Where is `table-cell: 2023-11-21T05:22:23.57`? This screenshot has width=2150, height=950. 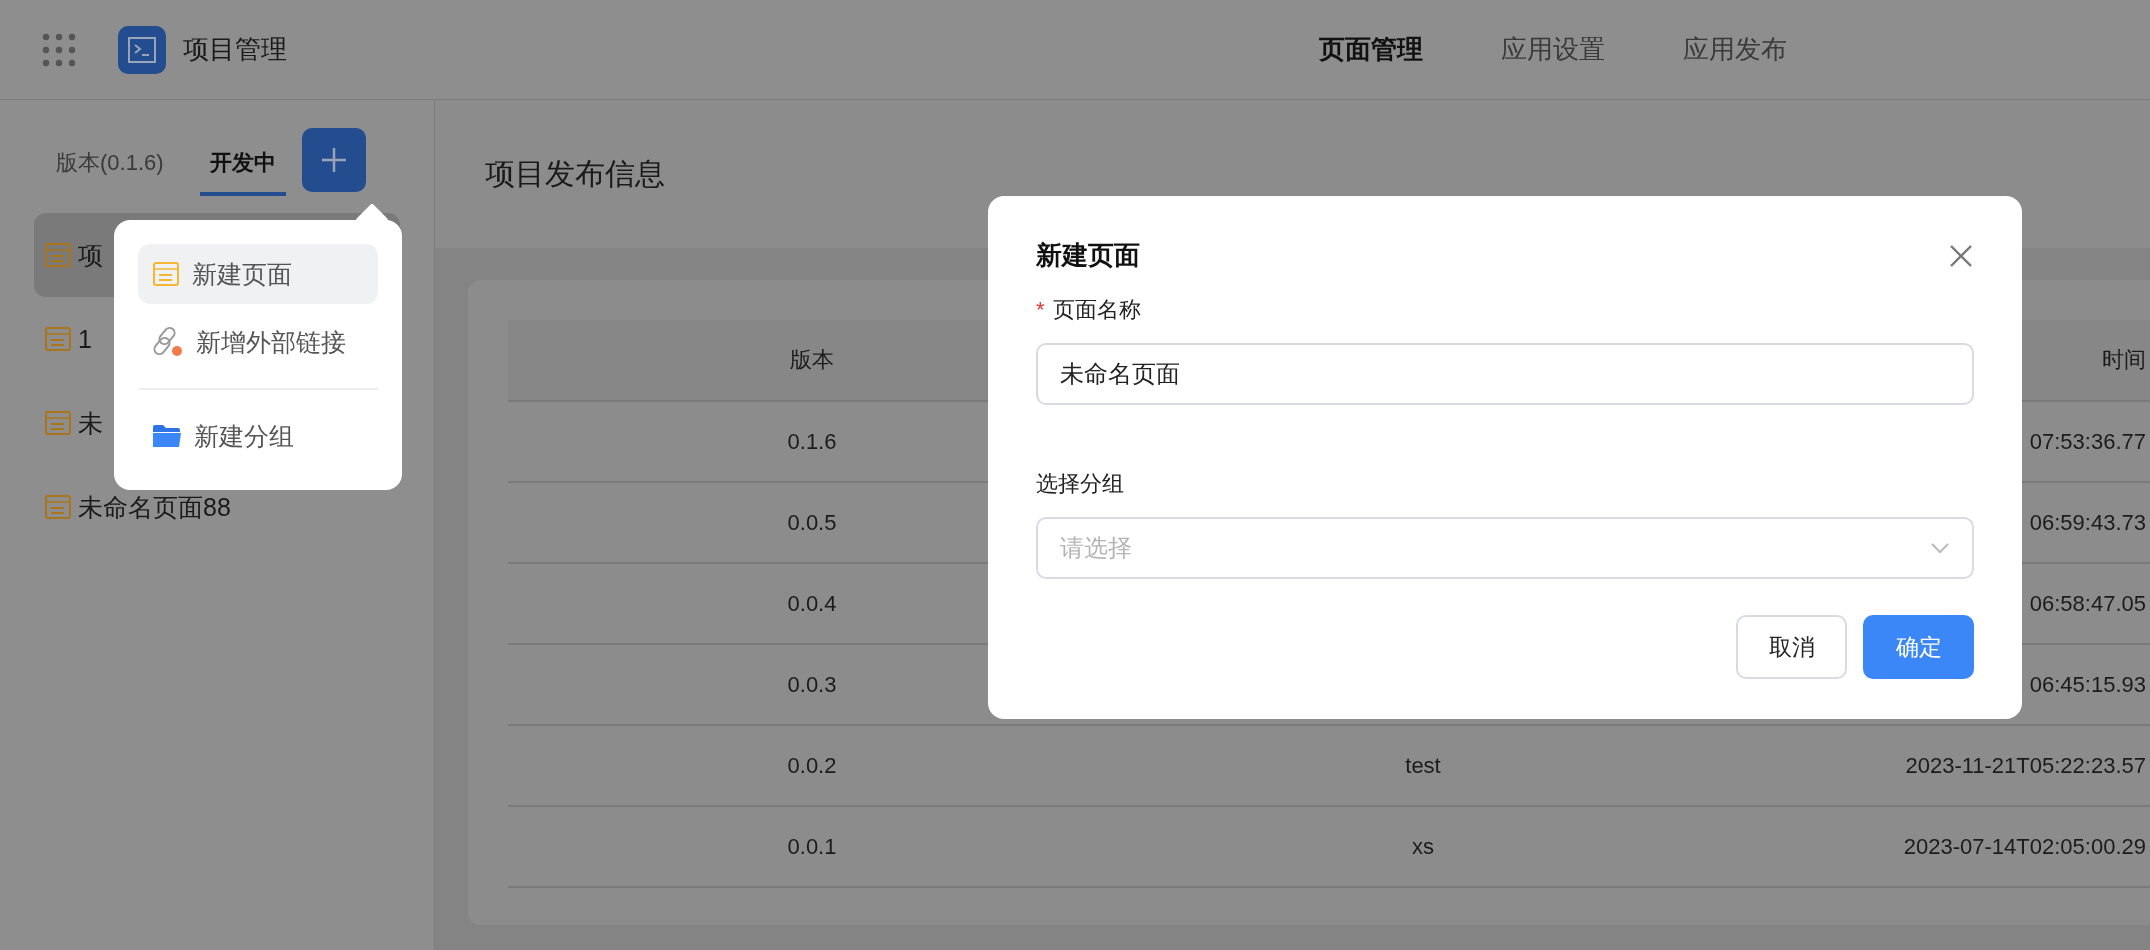 table-cell: 2023-11-21T05:22:23.57 is located at coordinates (1940, 766).